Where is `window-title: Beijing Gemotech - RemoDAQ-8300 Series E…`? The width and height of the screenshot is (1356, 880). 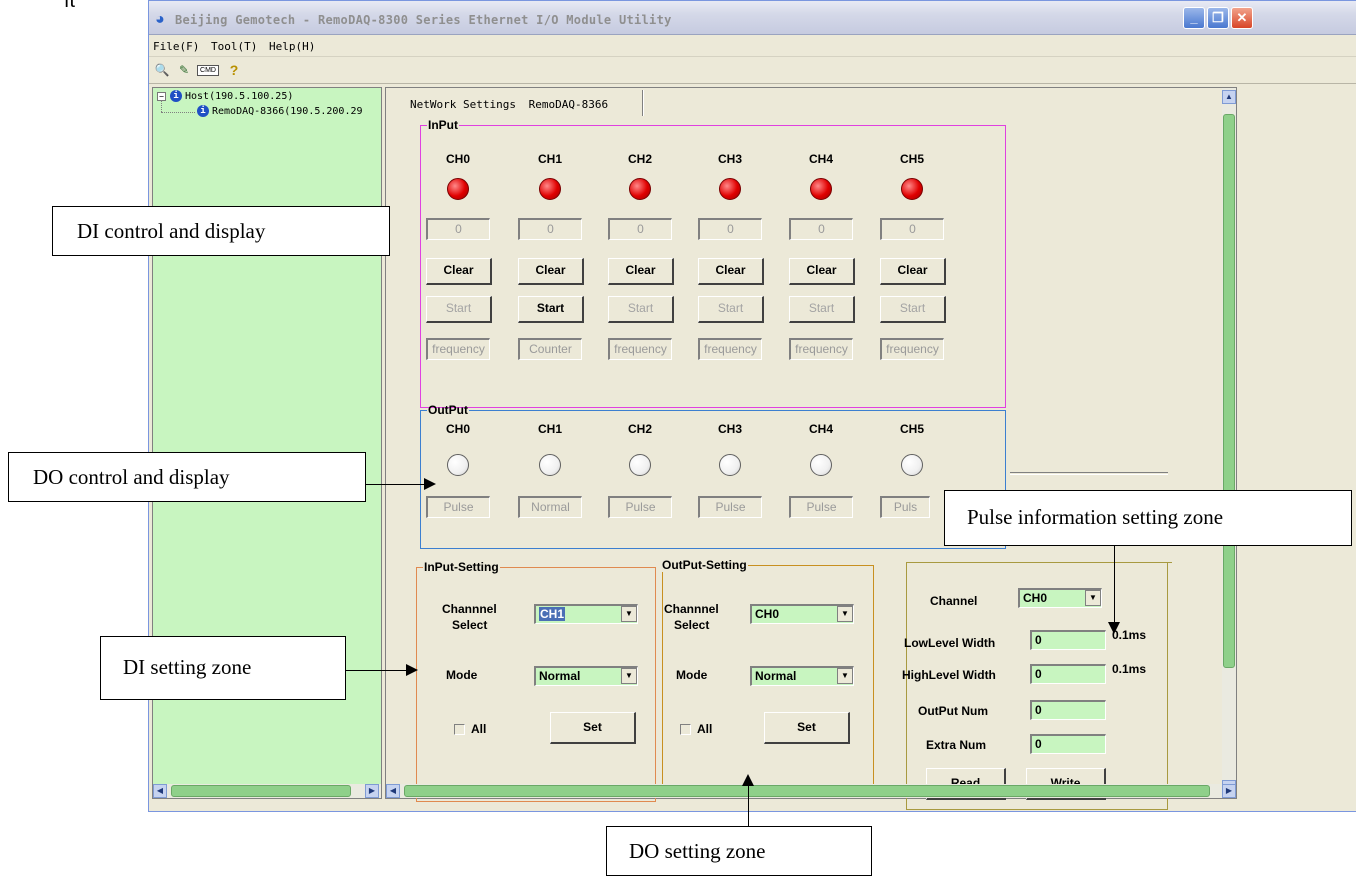 window-title: Beijing Gemotech - RemoDAQ-8300 Series E… is located at coordinates (423, 20).